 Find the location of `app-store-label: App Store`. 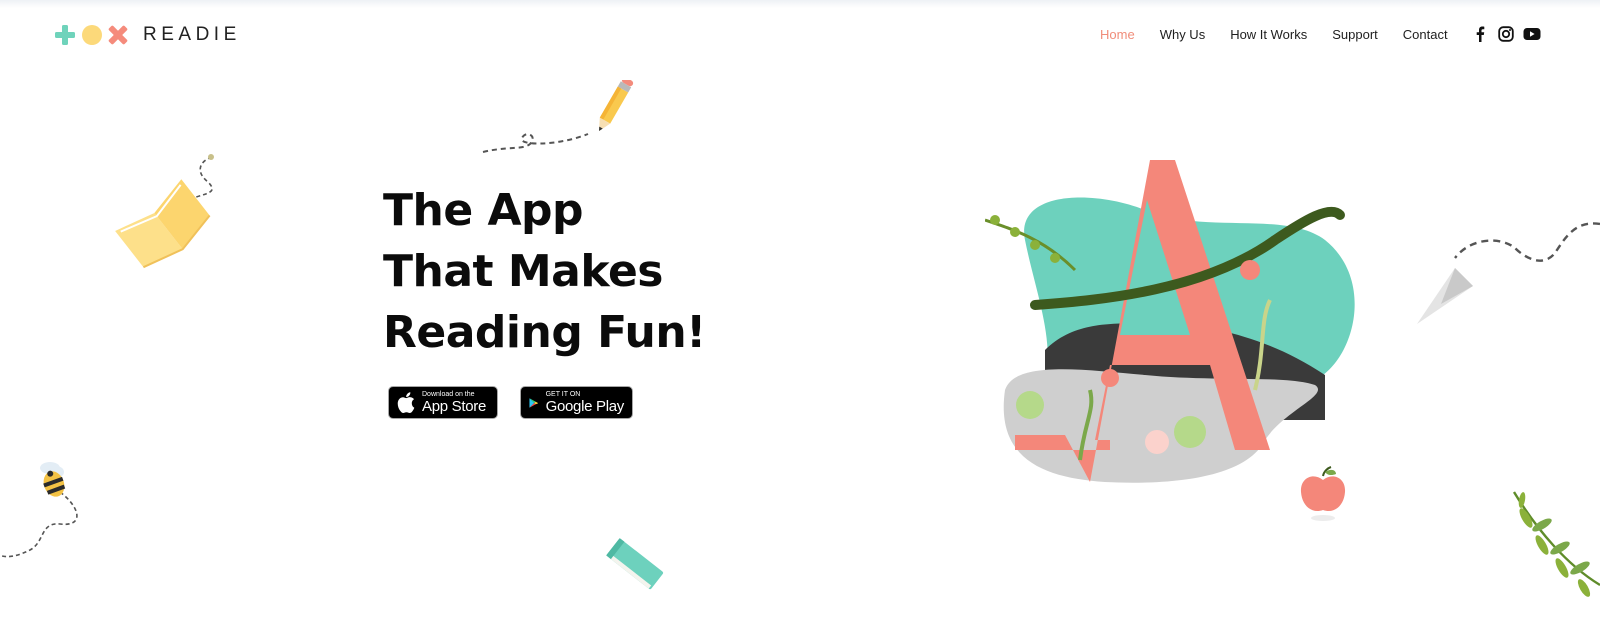

app-store-label: App Store is located at coordinates (454, 406).